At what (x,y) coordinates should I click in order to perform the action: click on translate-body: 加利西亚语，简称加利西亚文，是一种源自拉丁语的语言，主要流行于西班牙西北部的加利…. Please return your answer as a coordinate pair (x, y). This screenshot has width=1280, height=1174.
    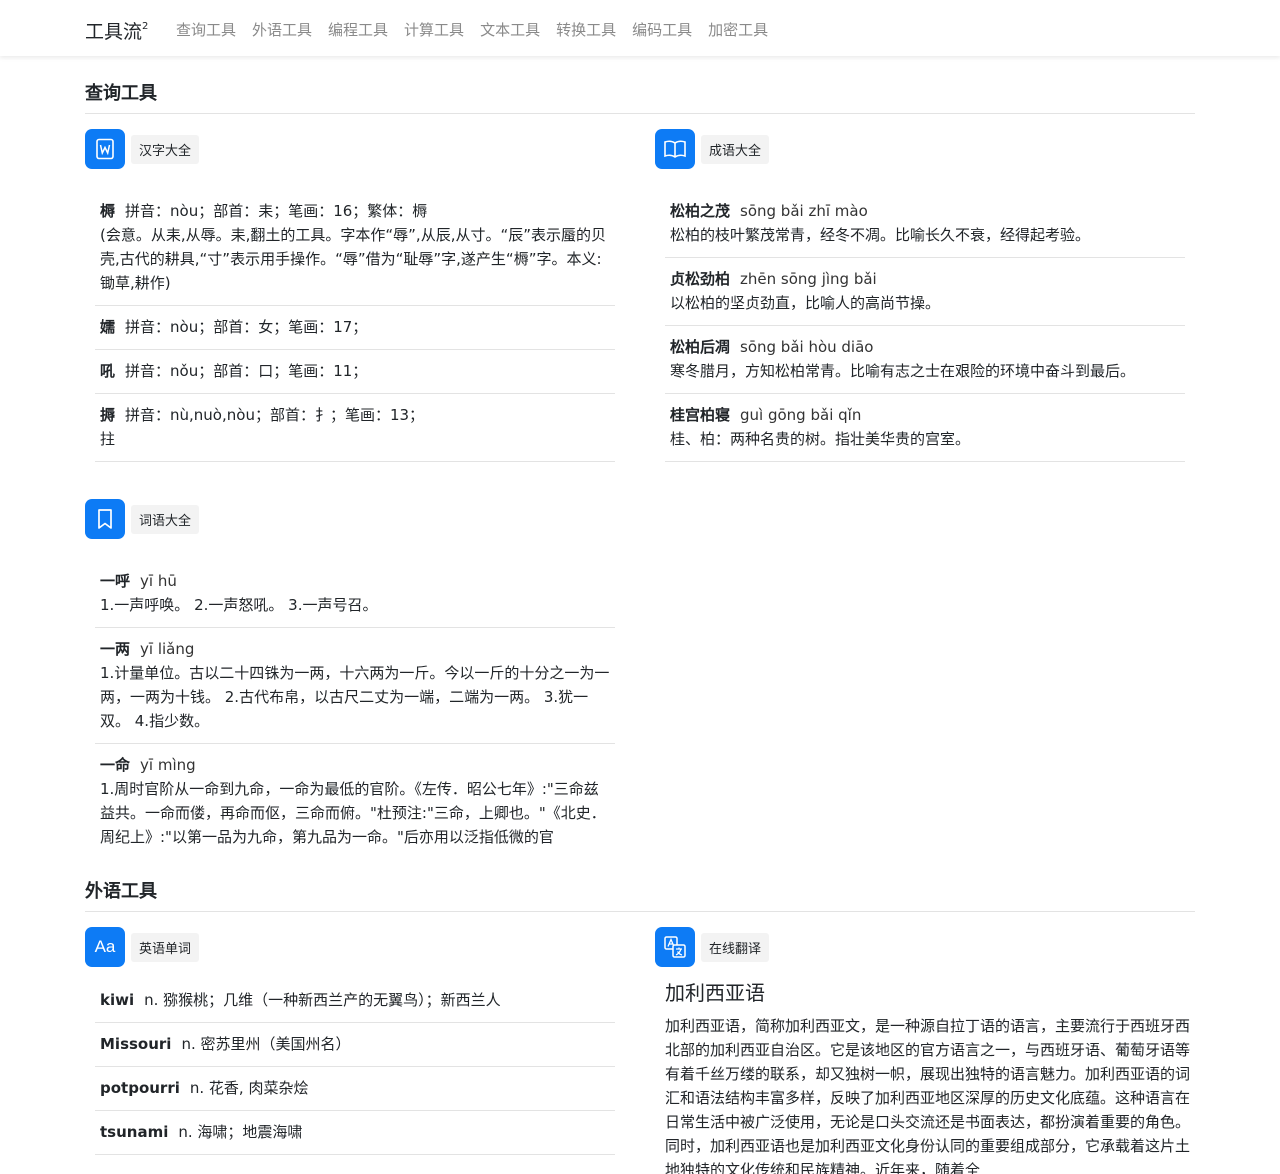
    Looking at the image, I should click on (928, 1095).